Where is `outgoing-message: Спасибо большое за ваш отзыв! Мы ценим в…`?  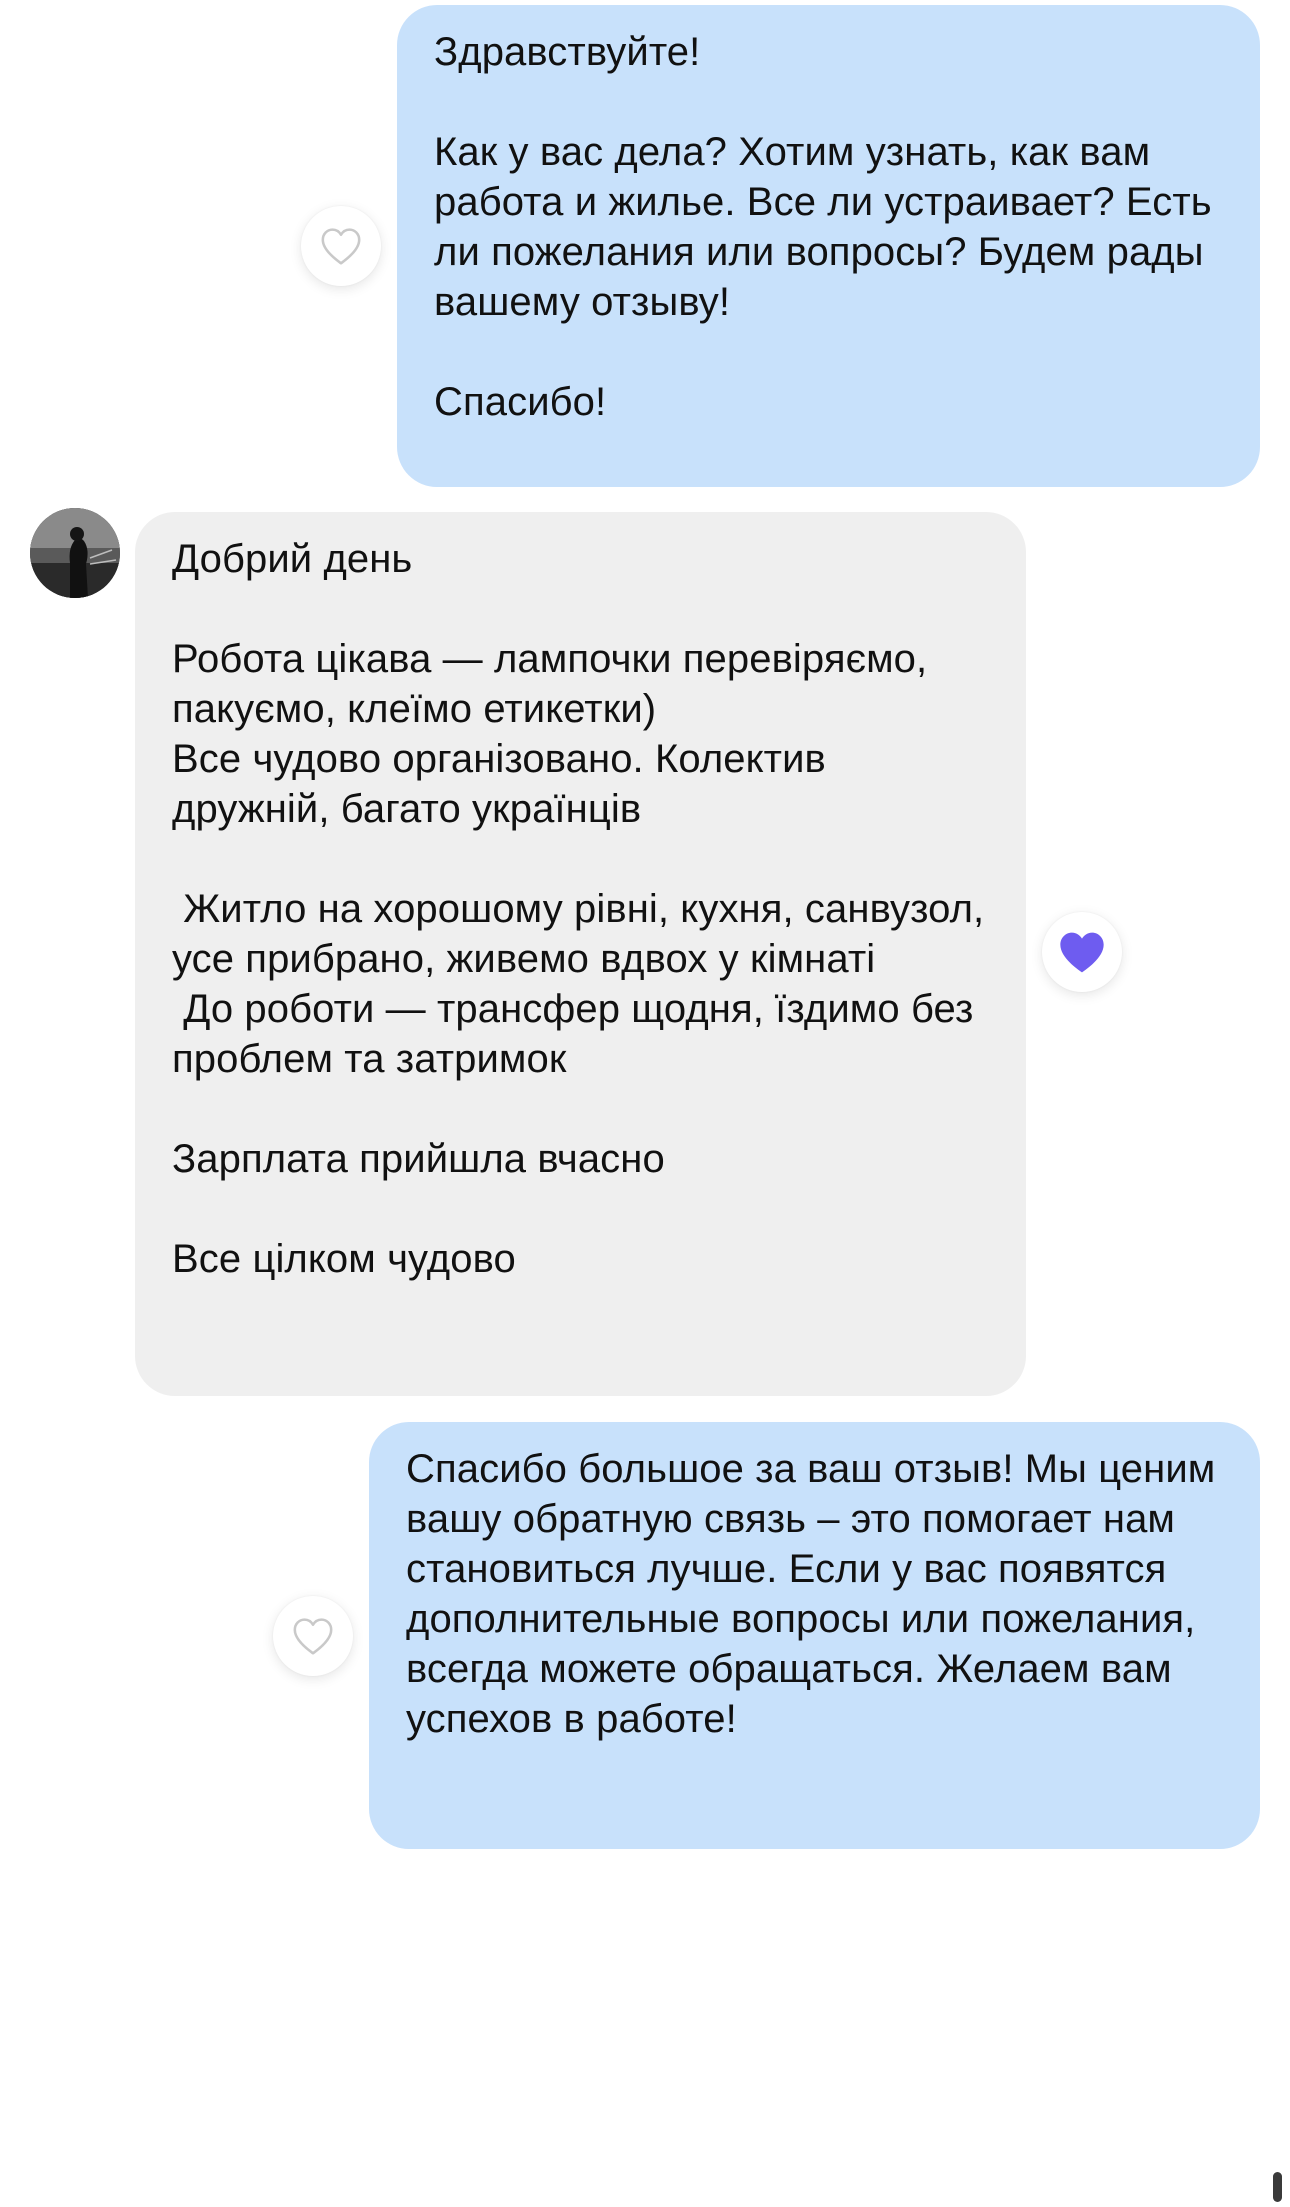 outgoing-message: Спасибо большое за ваш отзыв! Мы ценим в… is located at coordinates (814, 1635).